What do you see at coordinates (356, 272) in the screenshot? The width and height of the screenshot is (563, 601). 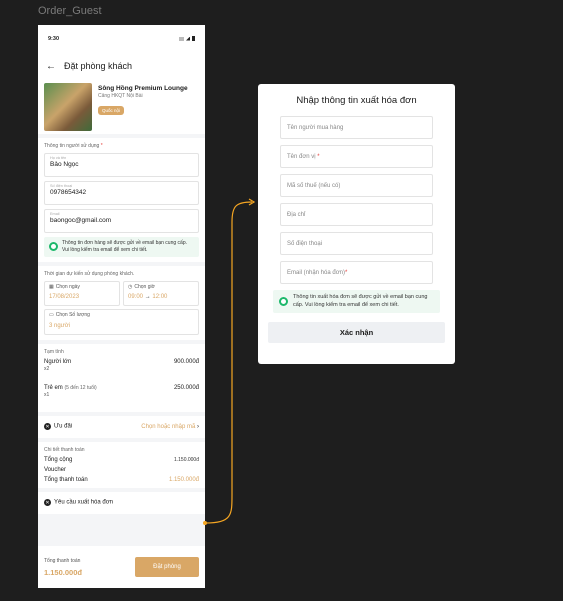 I see `invoice-email-input: Email (nhận hóa đơn) *` at bounding box center [356, 272].